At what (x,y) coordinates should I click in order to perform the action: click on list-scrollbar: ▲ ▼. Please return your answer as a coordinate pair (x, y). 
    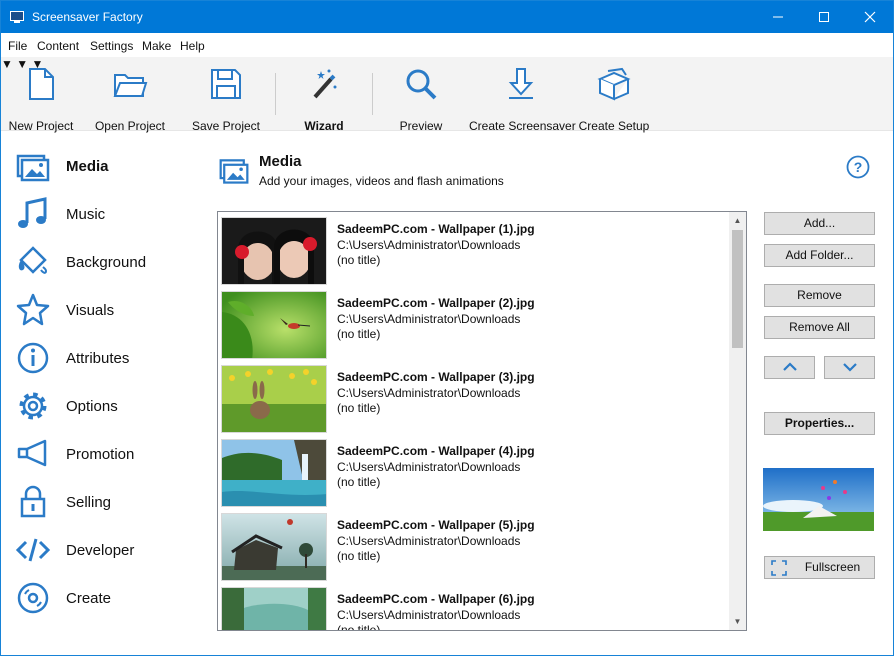
    Looking at the image, I should click on (737, 421).